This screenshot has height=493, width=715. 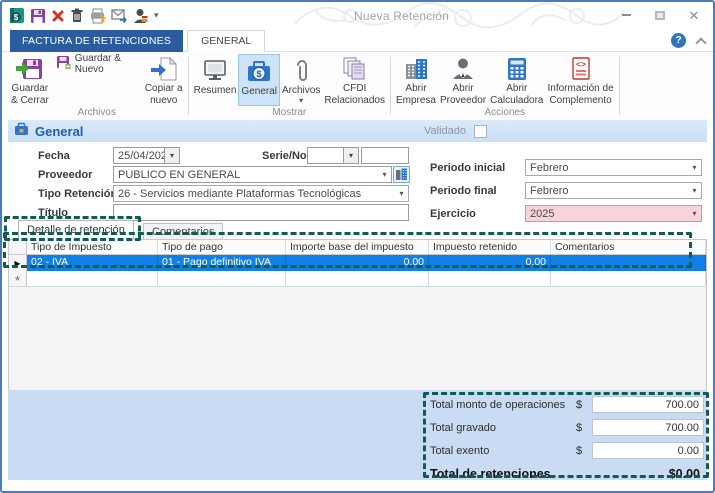 What do you see at coordinates (648, 427) in the screenshot?
I see `total-gravado-value: 700.00` at bounding box center [648, 427].